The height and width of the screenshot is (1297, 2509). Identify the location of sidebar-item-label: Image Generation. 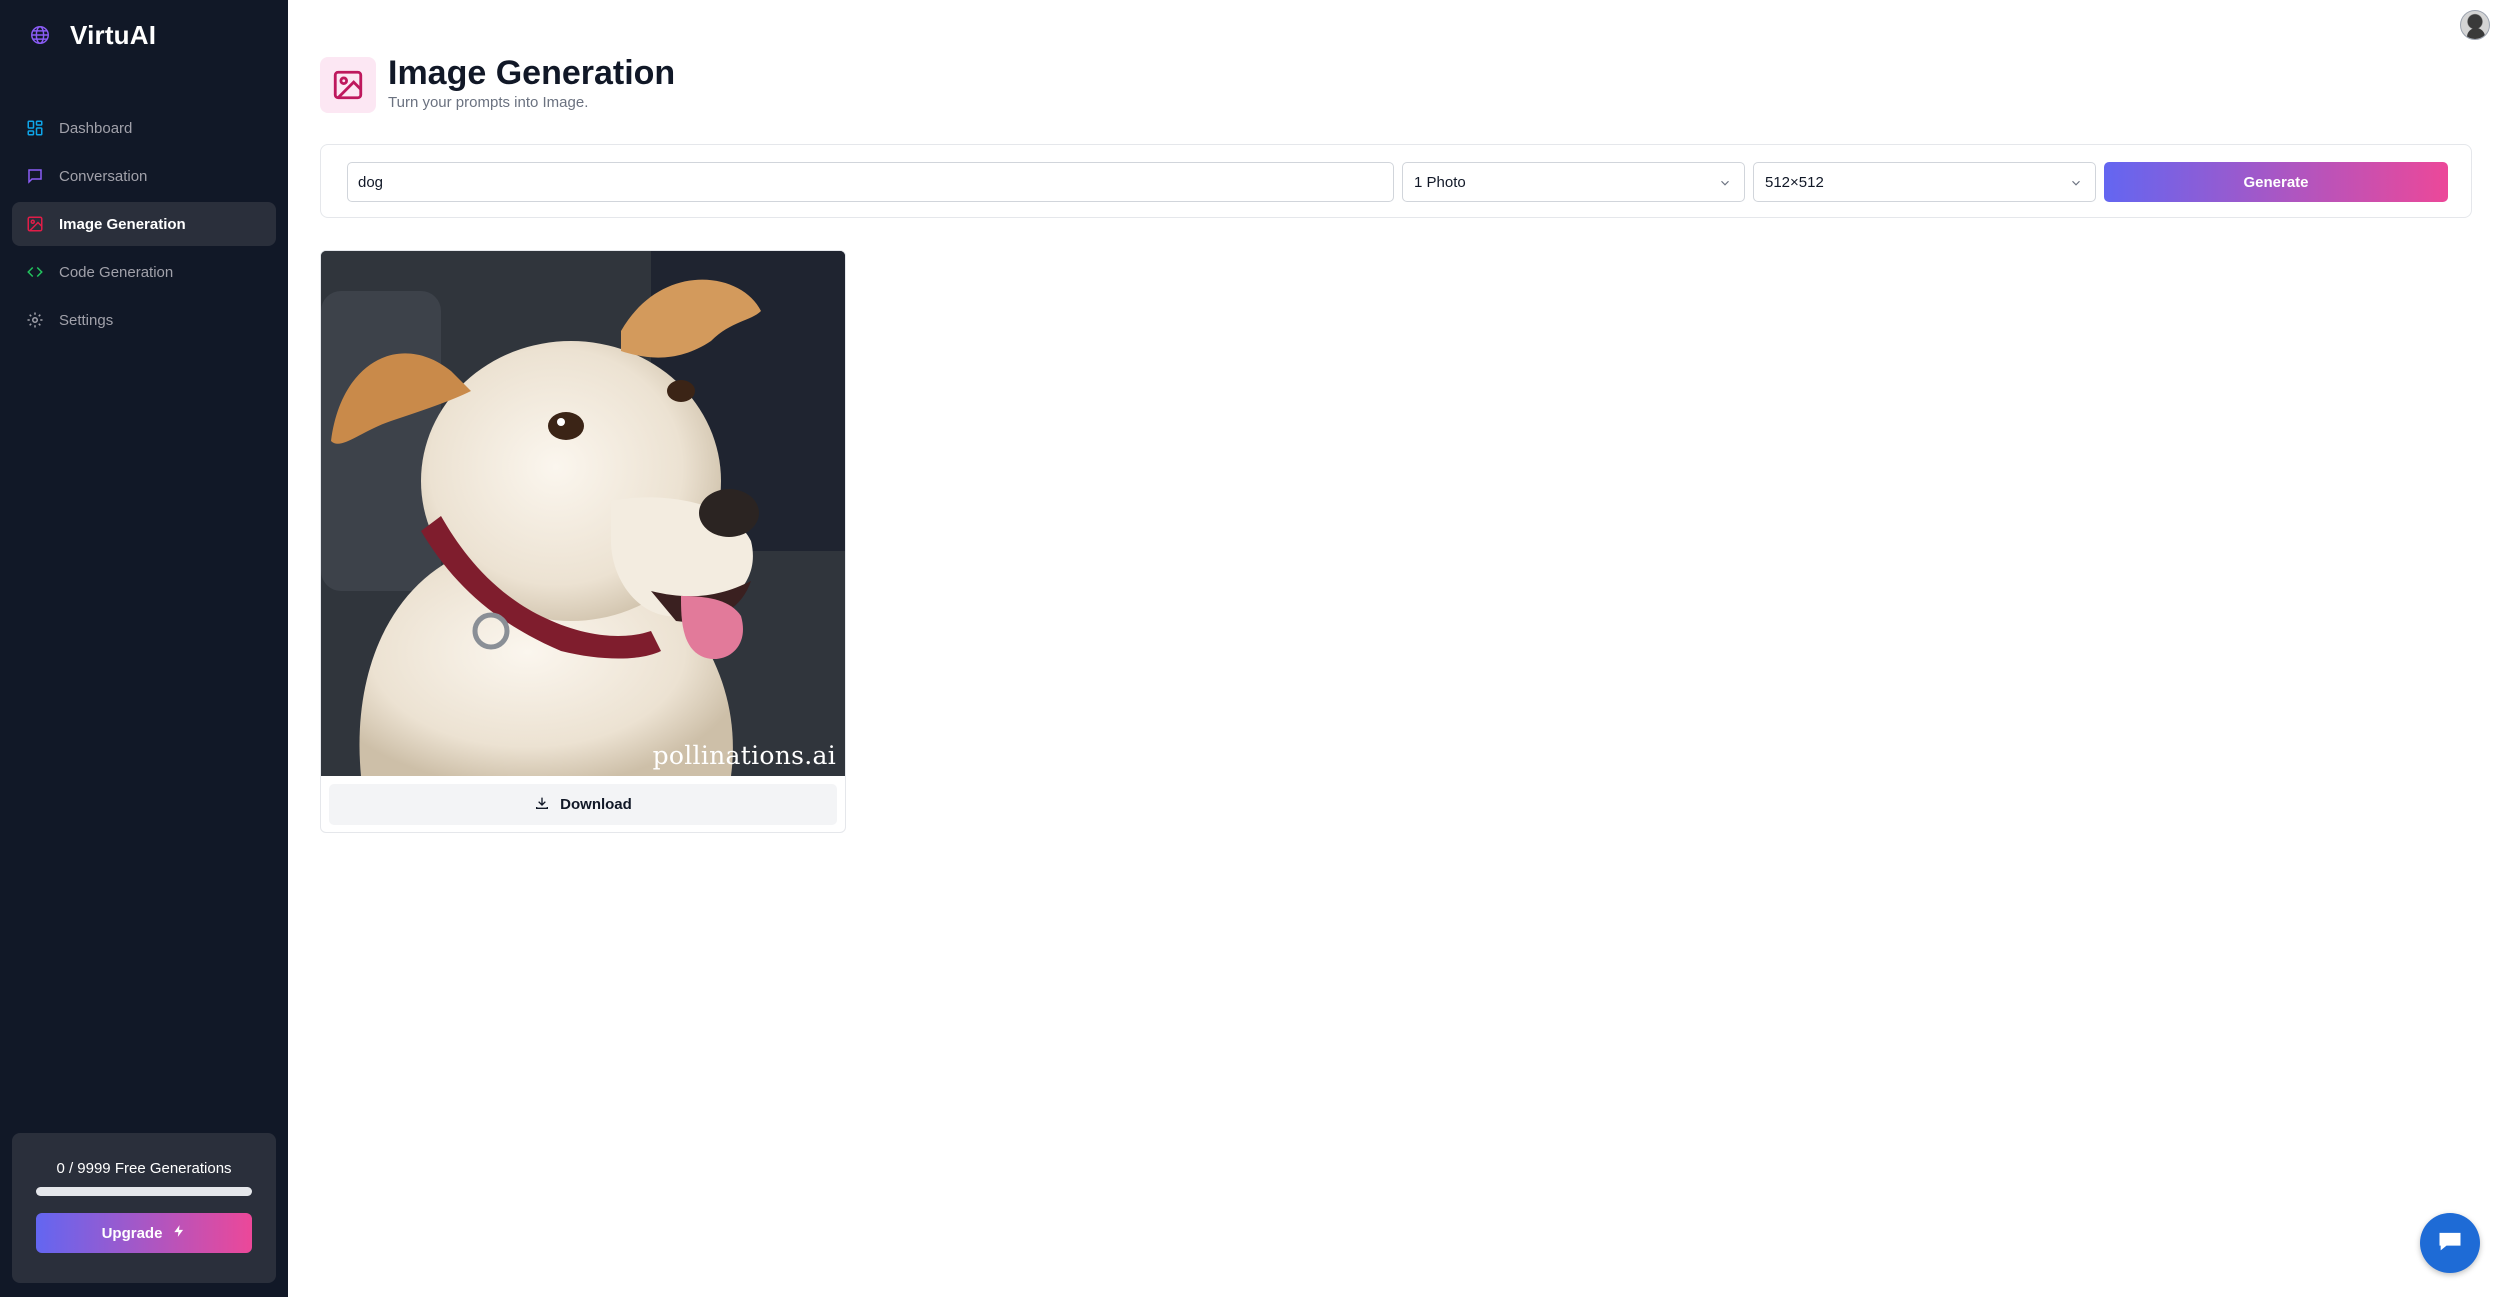
(122, 224).